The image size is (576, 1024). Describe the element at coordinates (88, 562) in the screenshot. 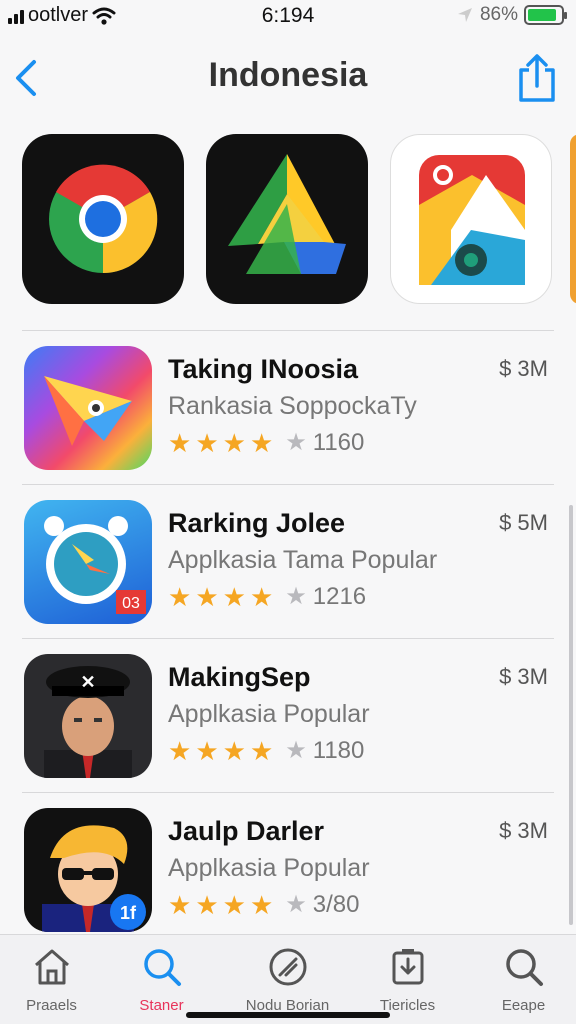

I see `clock-app-icon: 03` at that location.